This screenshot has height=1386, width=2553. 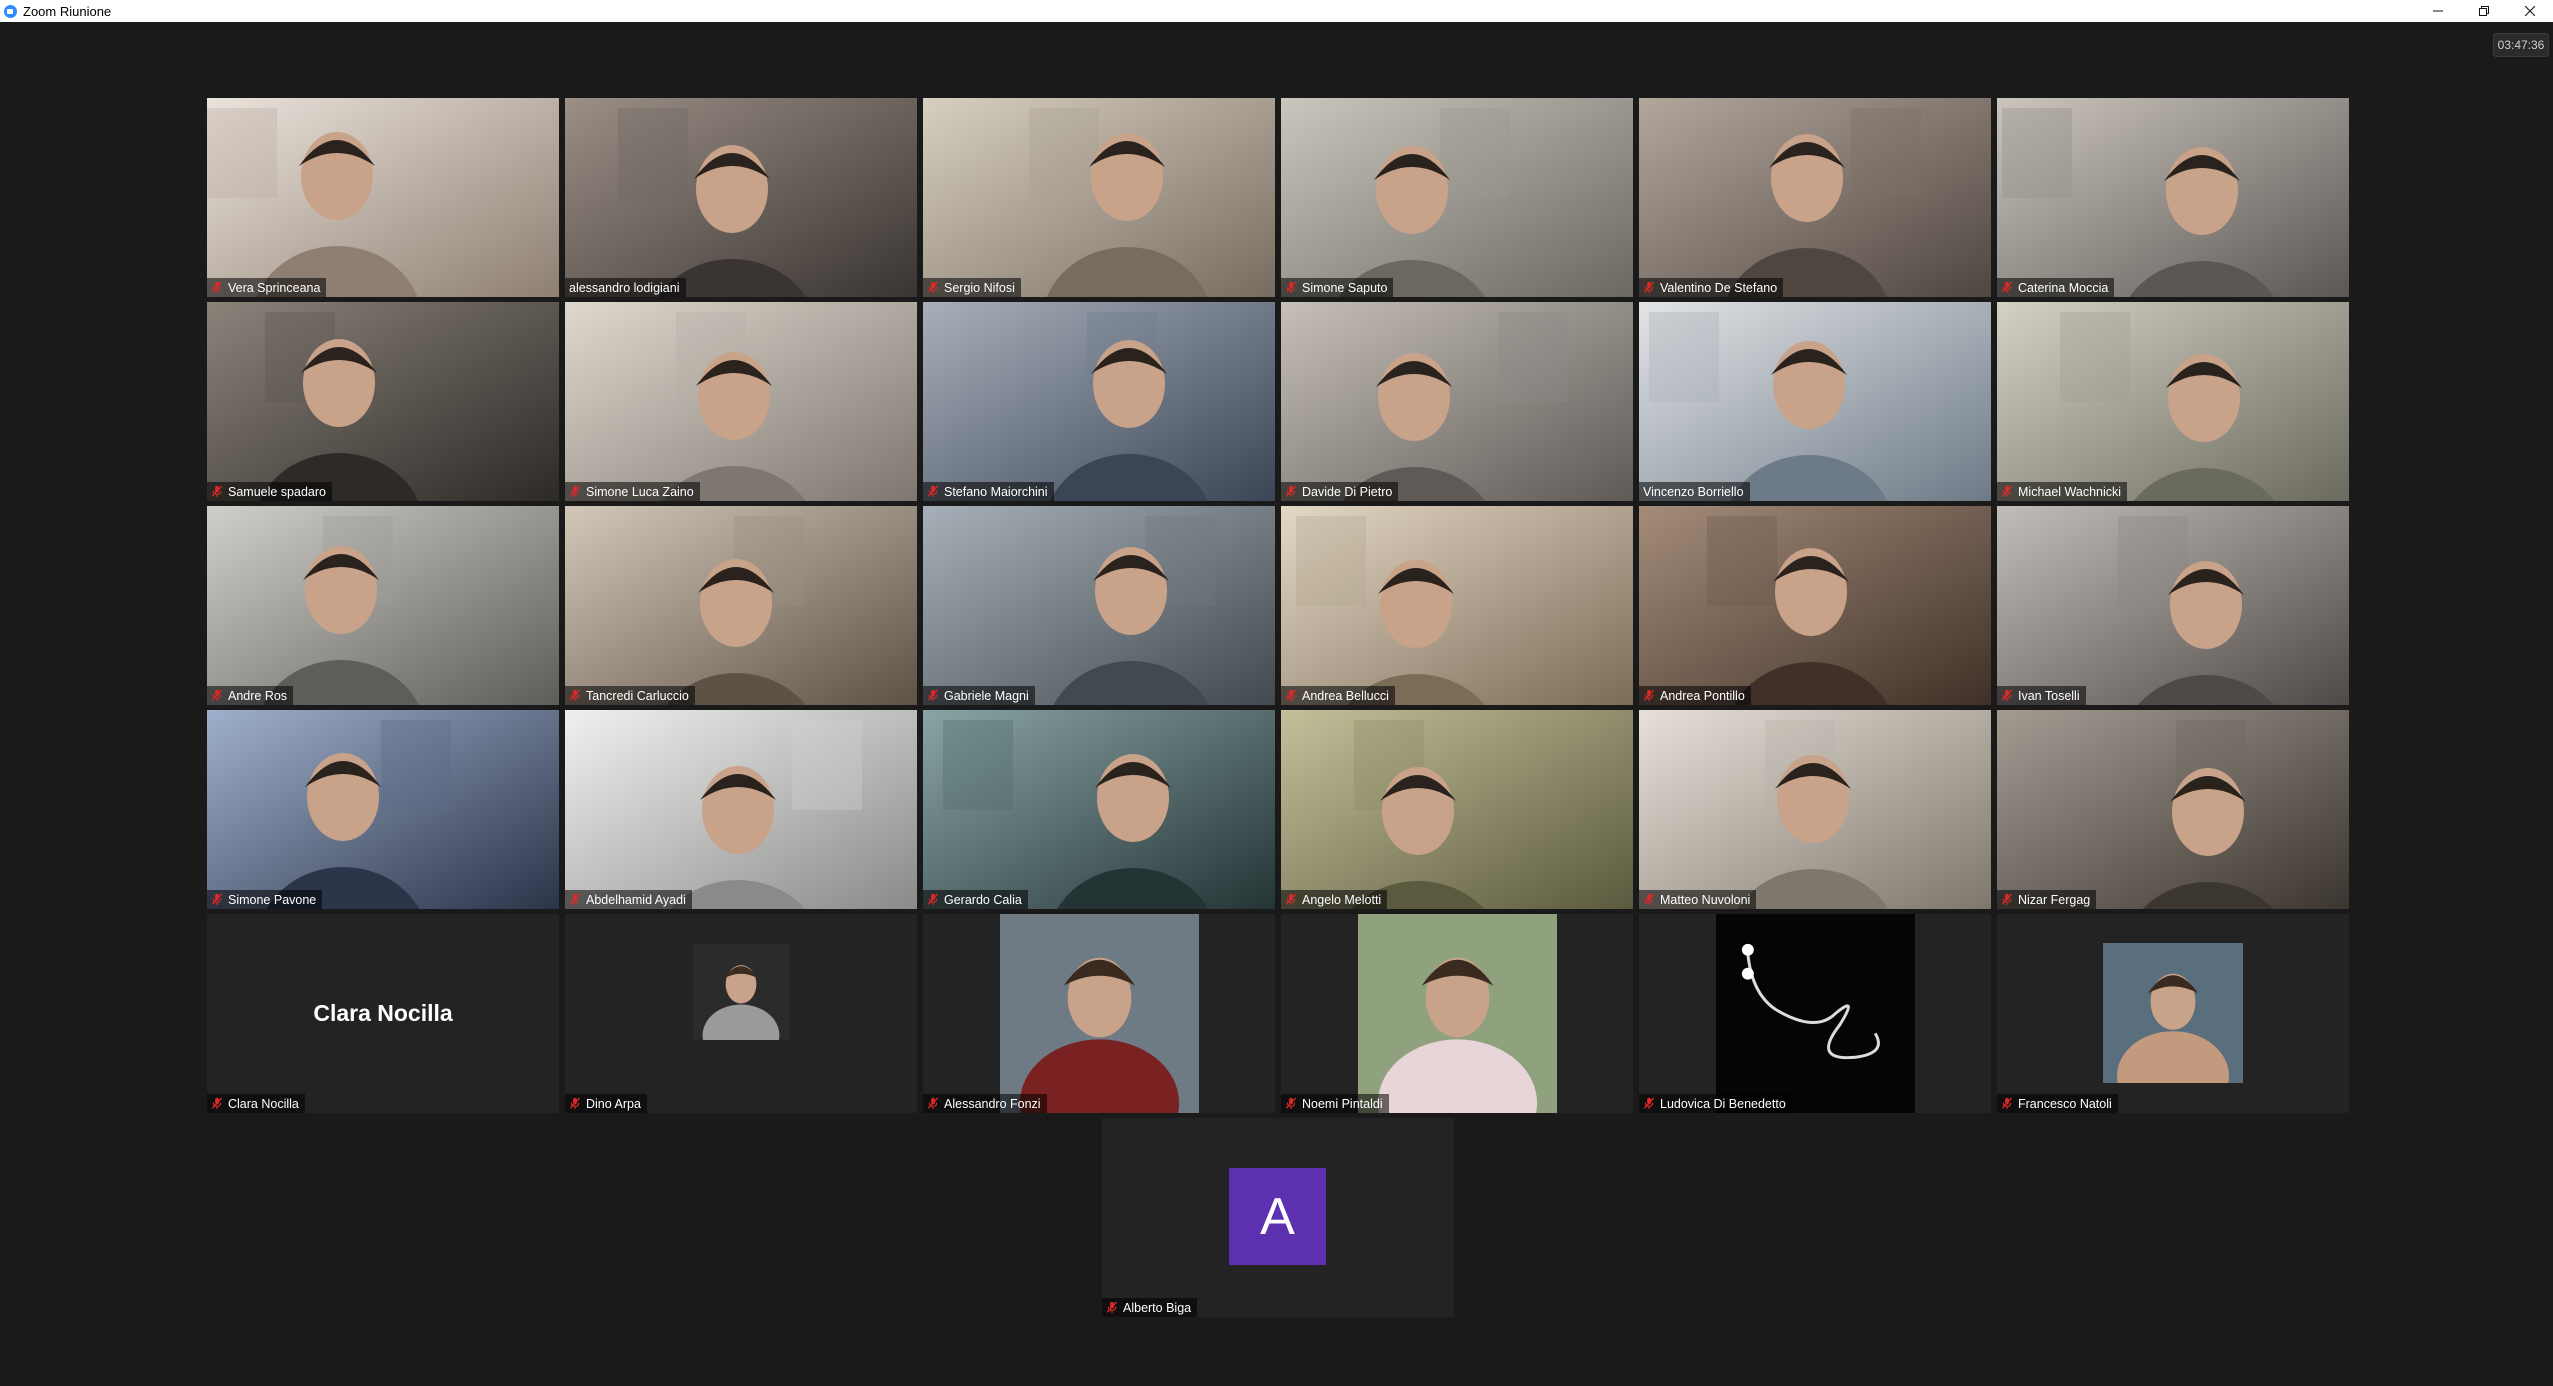 I want to click on participant-tile: Ludovica Di Benedetto, so click(x=1815, y=1013).